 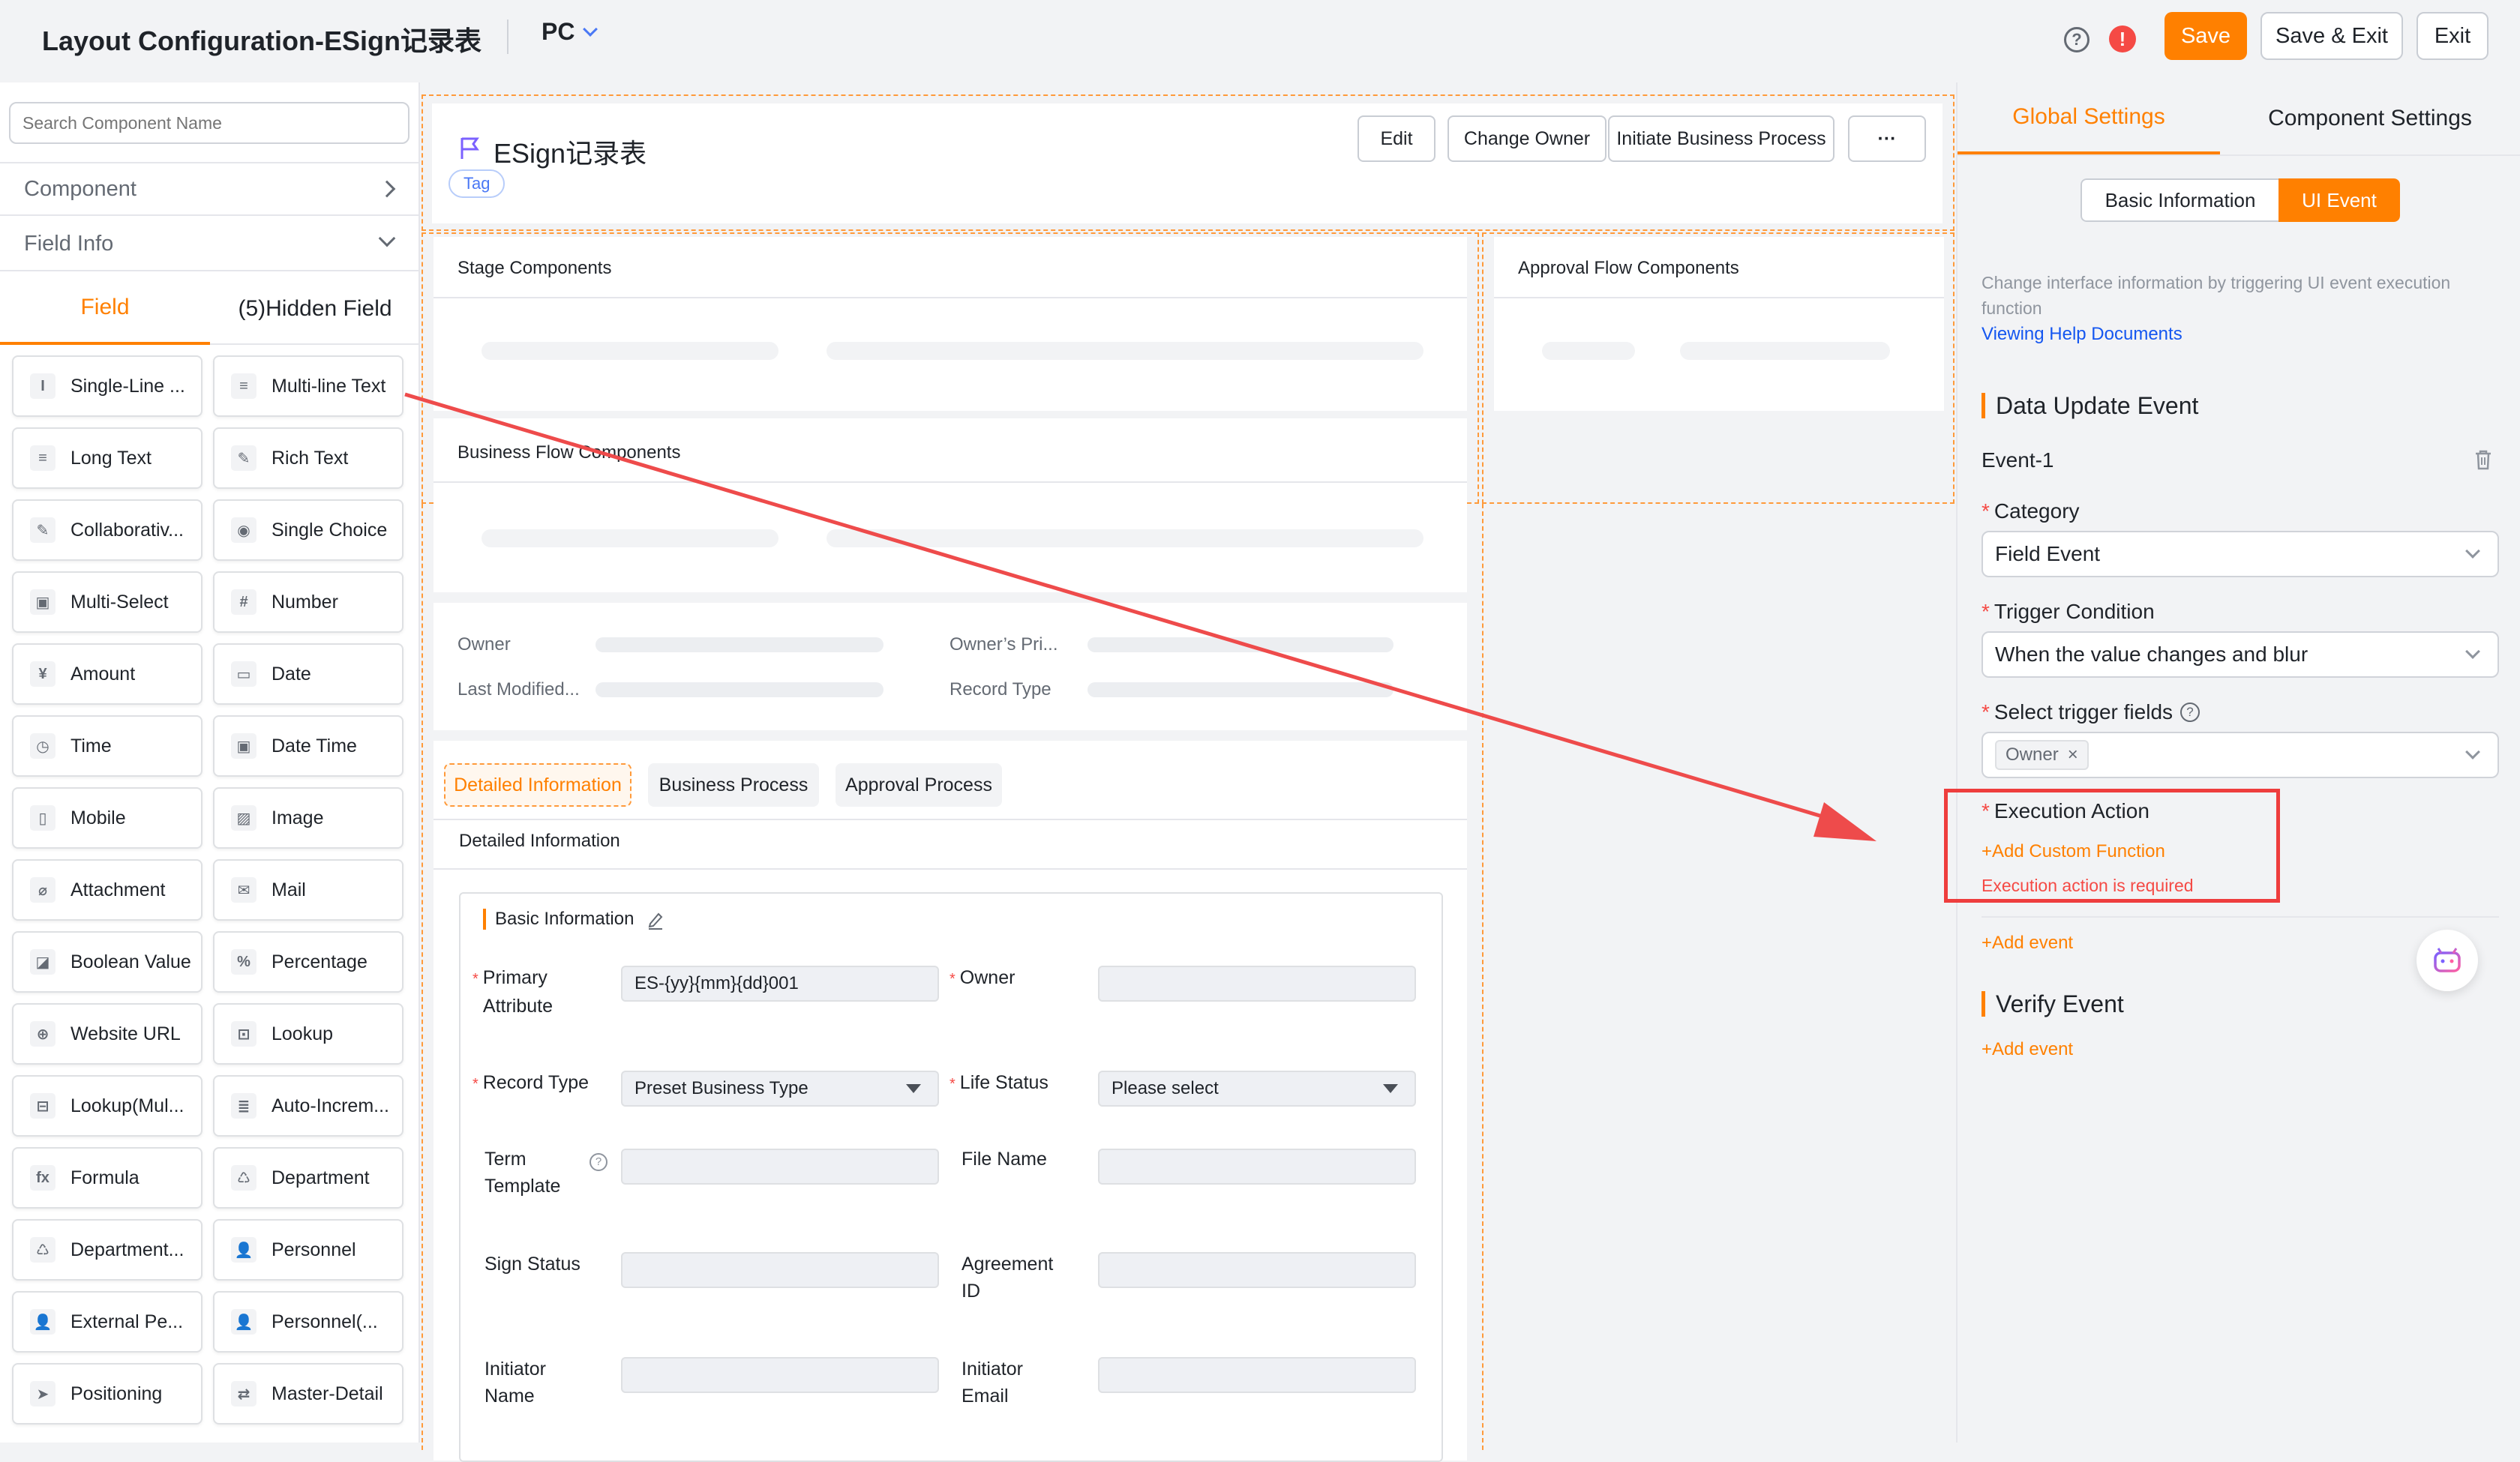 What do you see at coordinates (243, 1394) in the screenshot?
I see `field-type-icon: ⇄` at bounding box center [243, 1394].